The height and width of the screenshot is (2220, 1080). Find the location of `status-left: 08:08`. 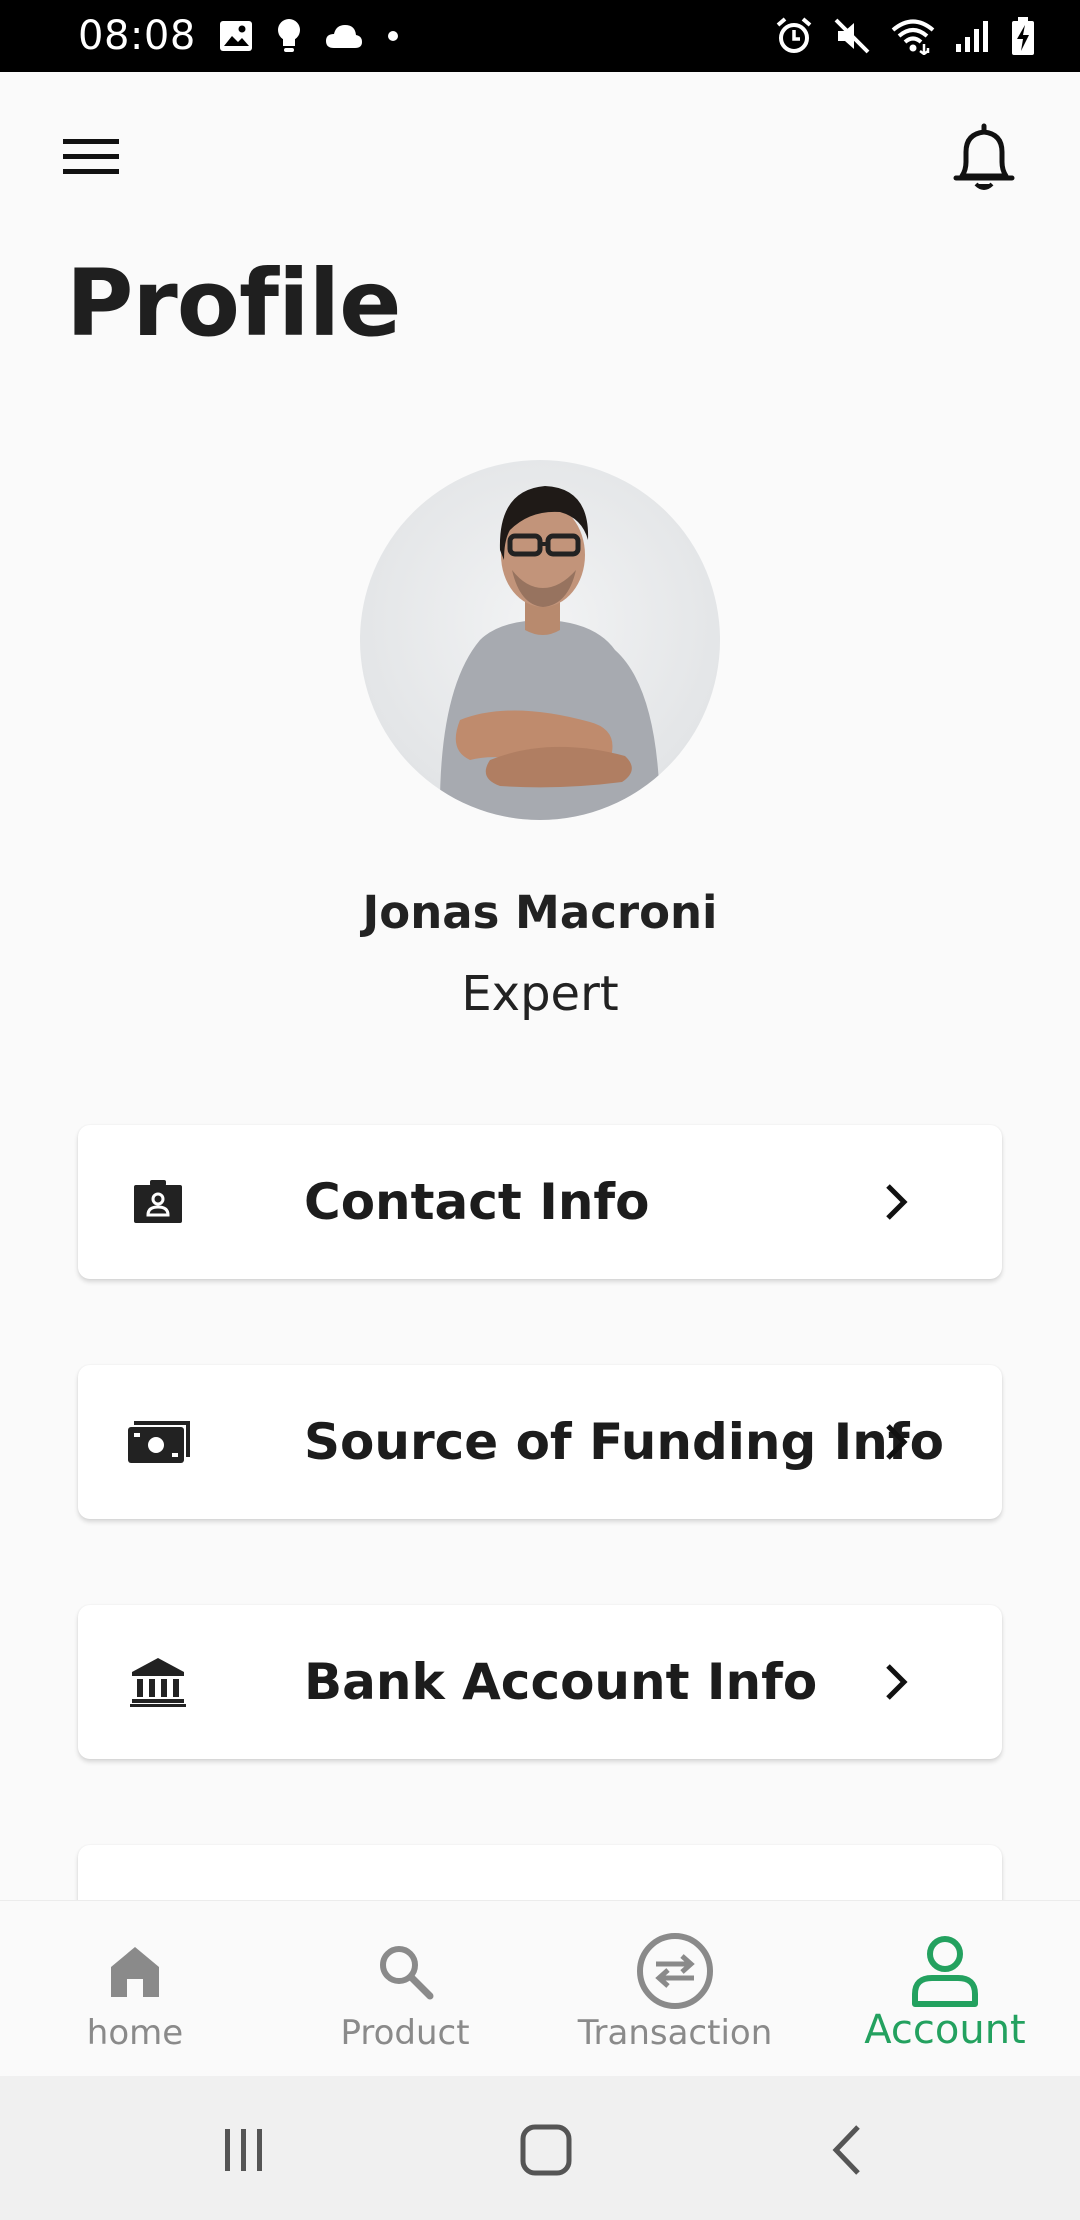

status-left: 08:08 is located at coordinates (239, 36).